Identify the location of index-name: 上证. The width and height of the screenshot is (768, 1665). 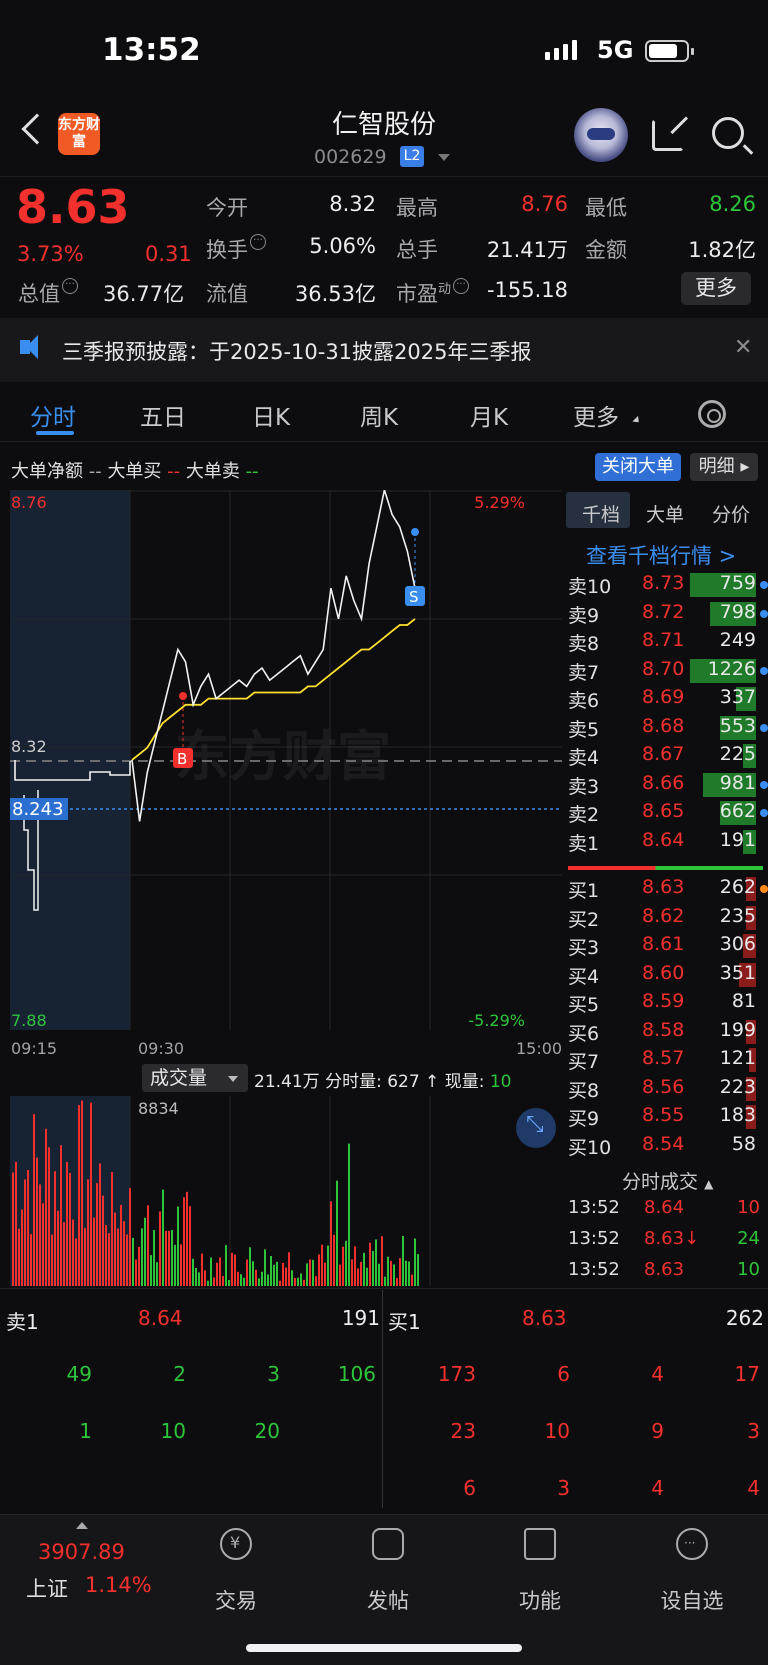
(47, 1588).